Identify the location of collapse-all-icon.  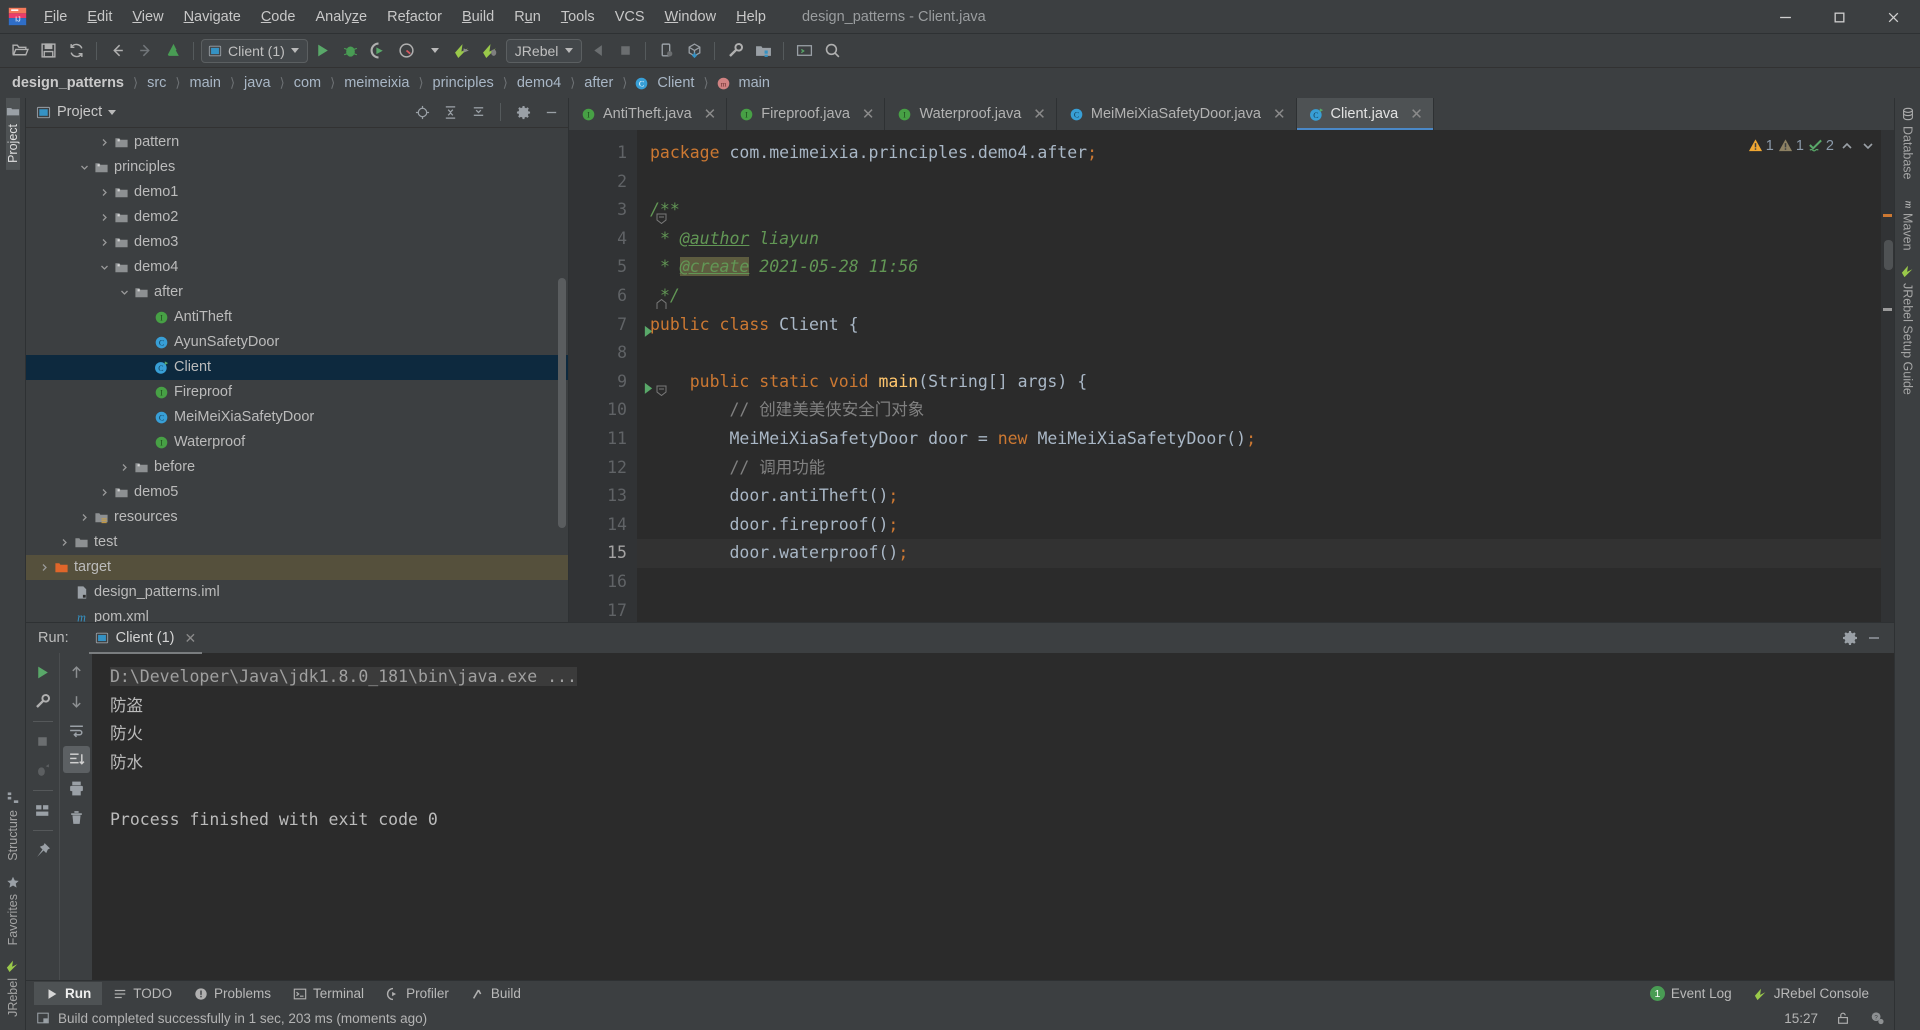
(478, 112).